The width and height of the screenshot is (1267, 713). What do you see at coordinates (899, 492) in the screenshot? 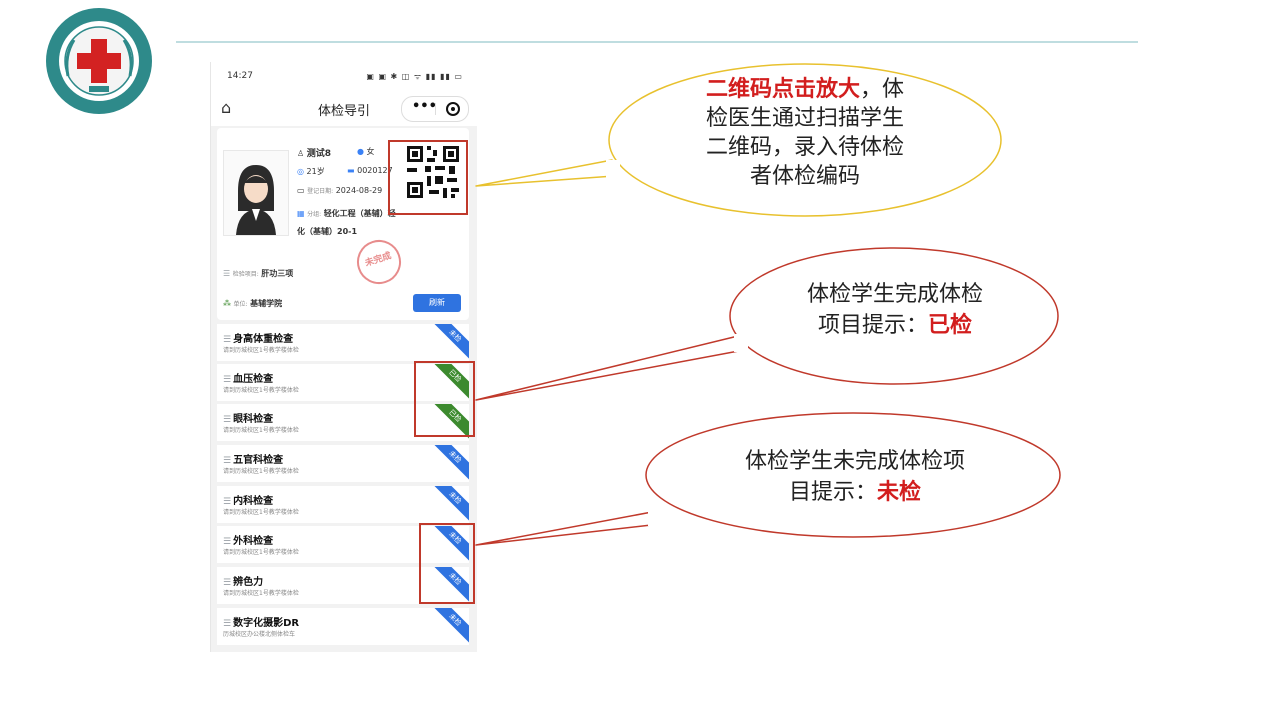
I see `undone-callout-highlight: 未检` at bounding box center [899, 492].